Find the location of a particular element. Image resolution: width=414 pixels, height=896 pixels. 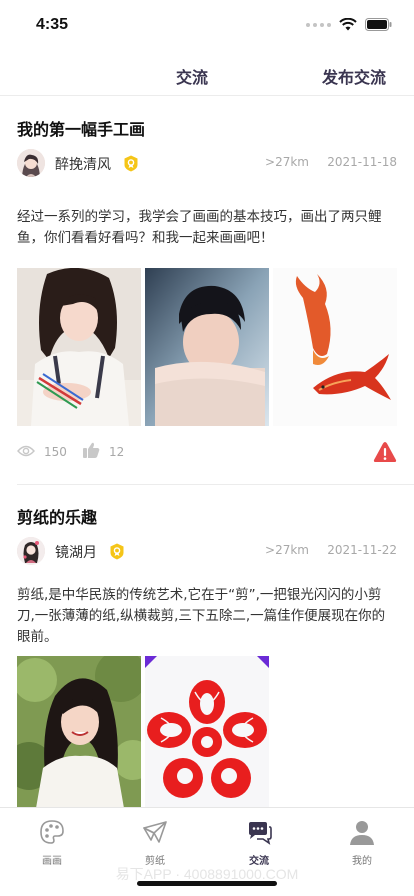

post-date: 2021-11-18 is located at coordinates (362, 162).